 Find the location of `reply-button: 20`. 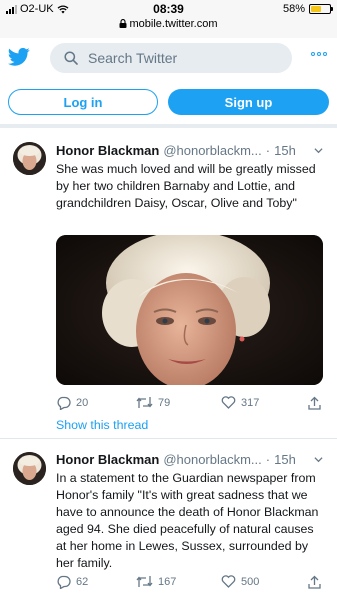

reply-button: 20 is located at coordinates (72, 403).